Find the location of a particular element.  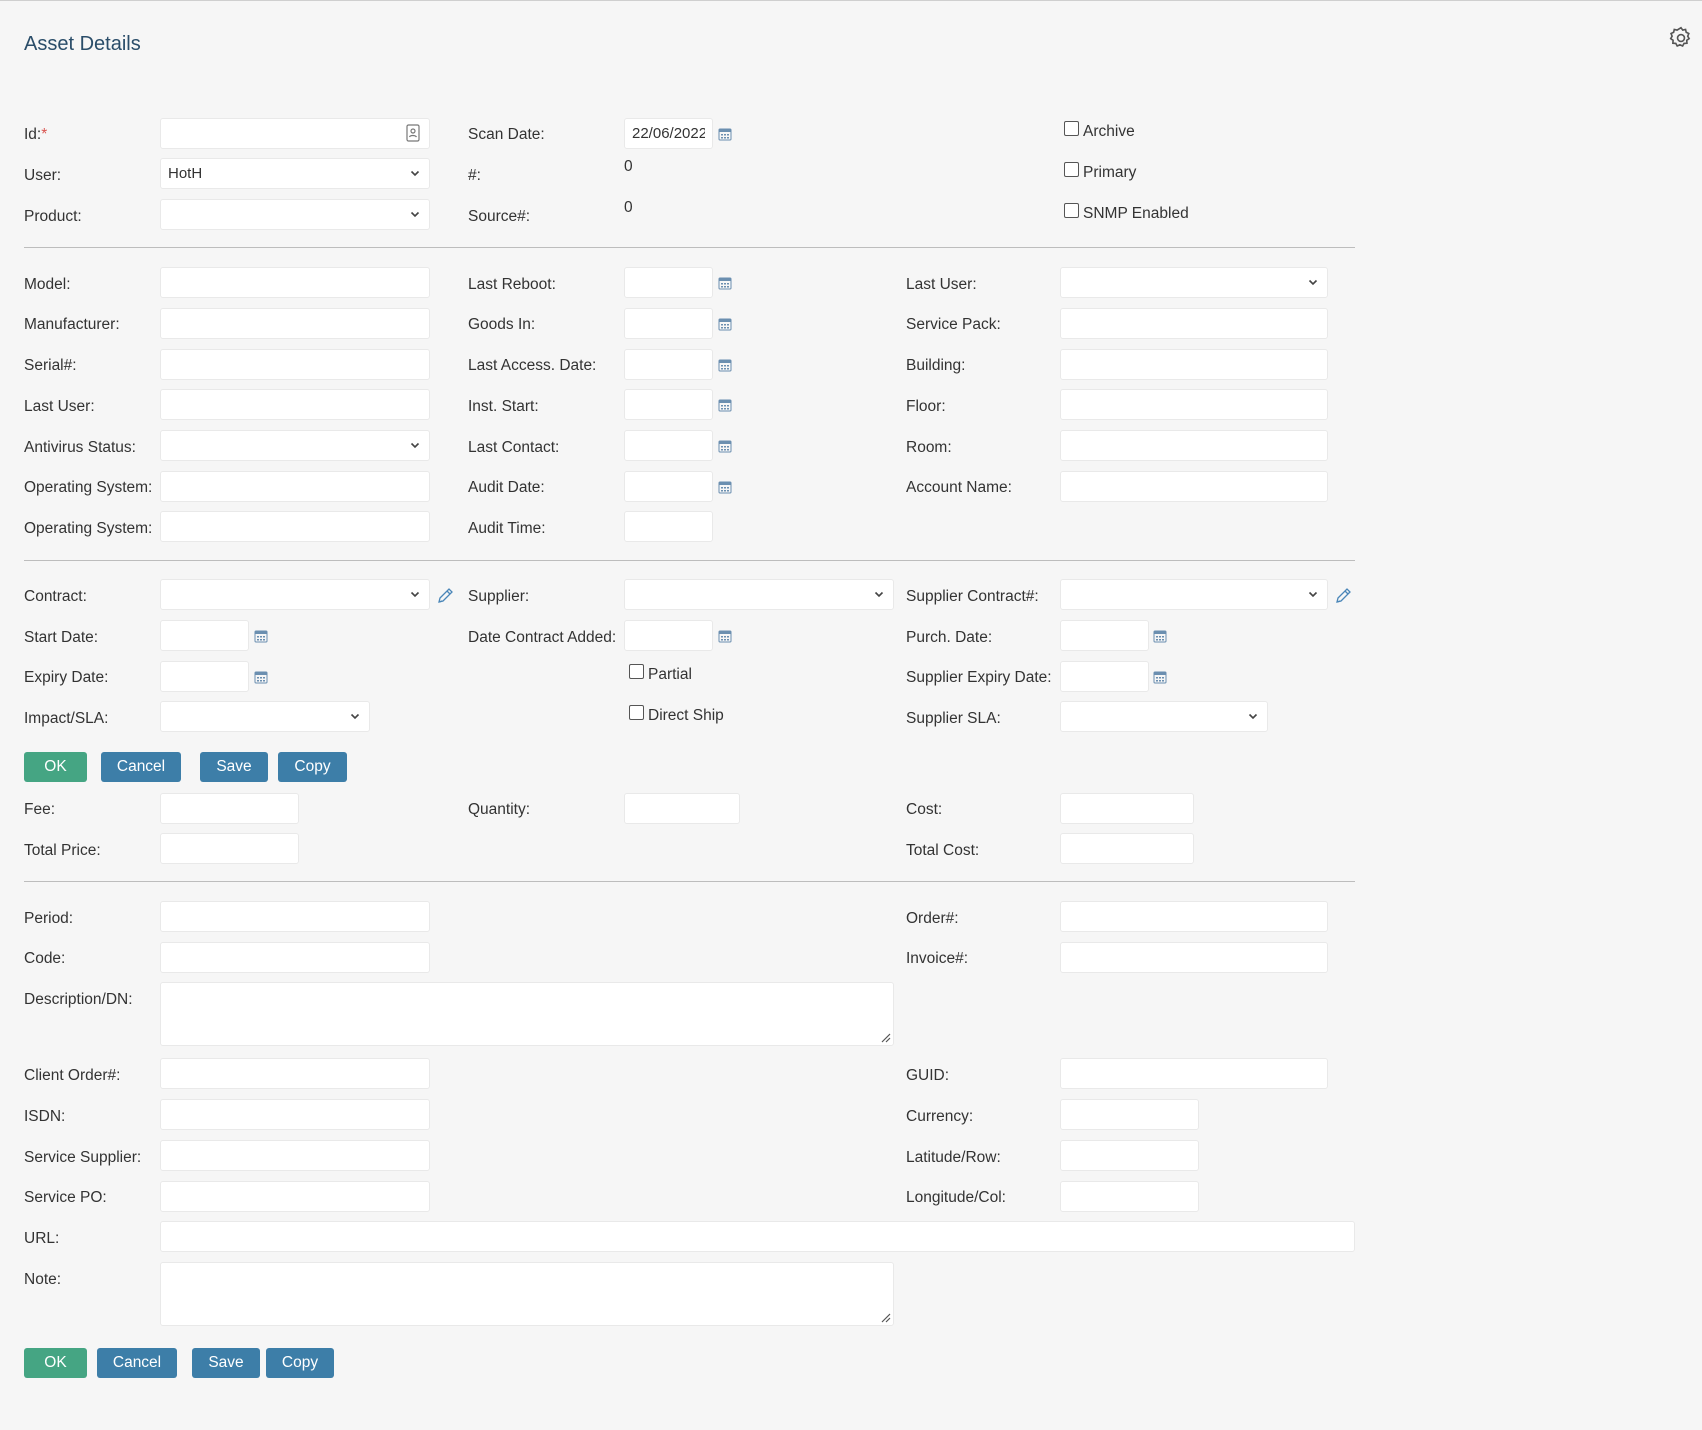

description-textarea is located at coordinates (527, 1014).